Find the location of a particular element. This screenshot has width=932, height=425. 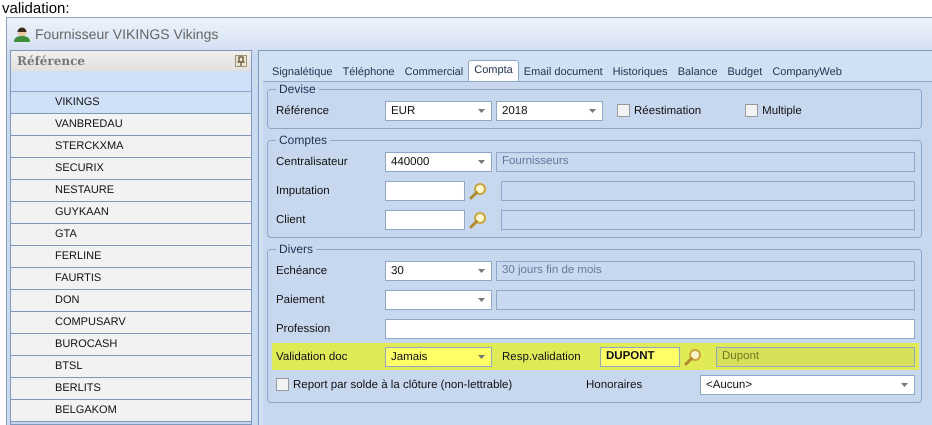

tab: Commercial is located at coordinates (434, 72).